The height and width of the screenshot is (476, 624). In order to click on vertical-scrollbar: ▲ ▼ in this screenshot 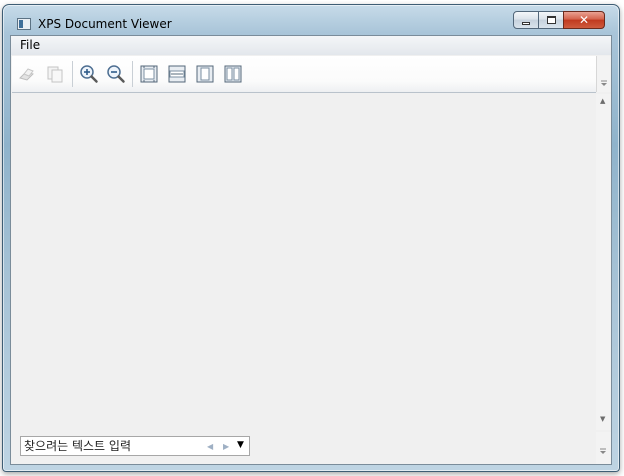, I will do `click(603, 262)`.